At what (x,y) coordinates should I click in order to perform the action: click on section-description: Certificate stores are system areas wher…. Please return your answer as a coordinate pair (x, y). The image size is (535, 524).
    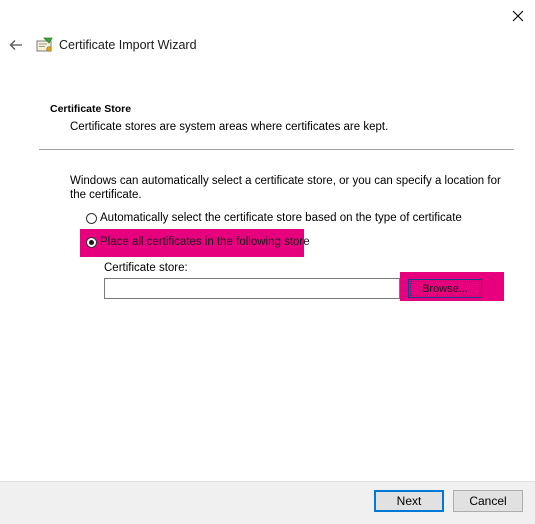
    Looking at the image, I should click on (229, 127).